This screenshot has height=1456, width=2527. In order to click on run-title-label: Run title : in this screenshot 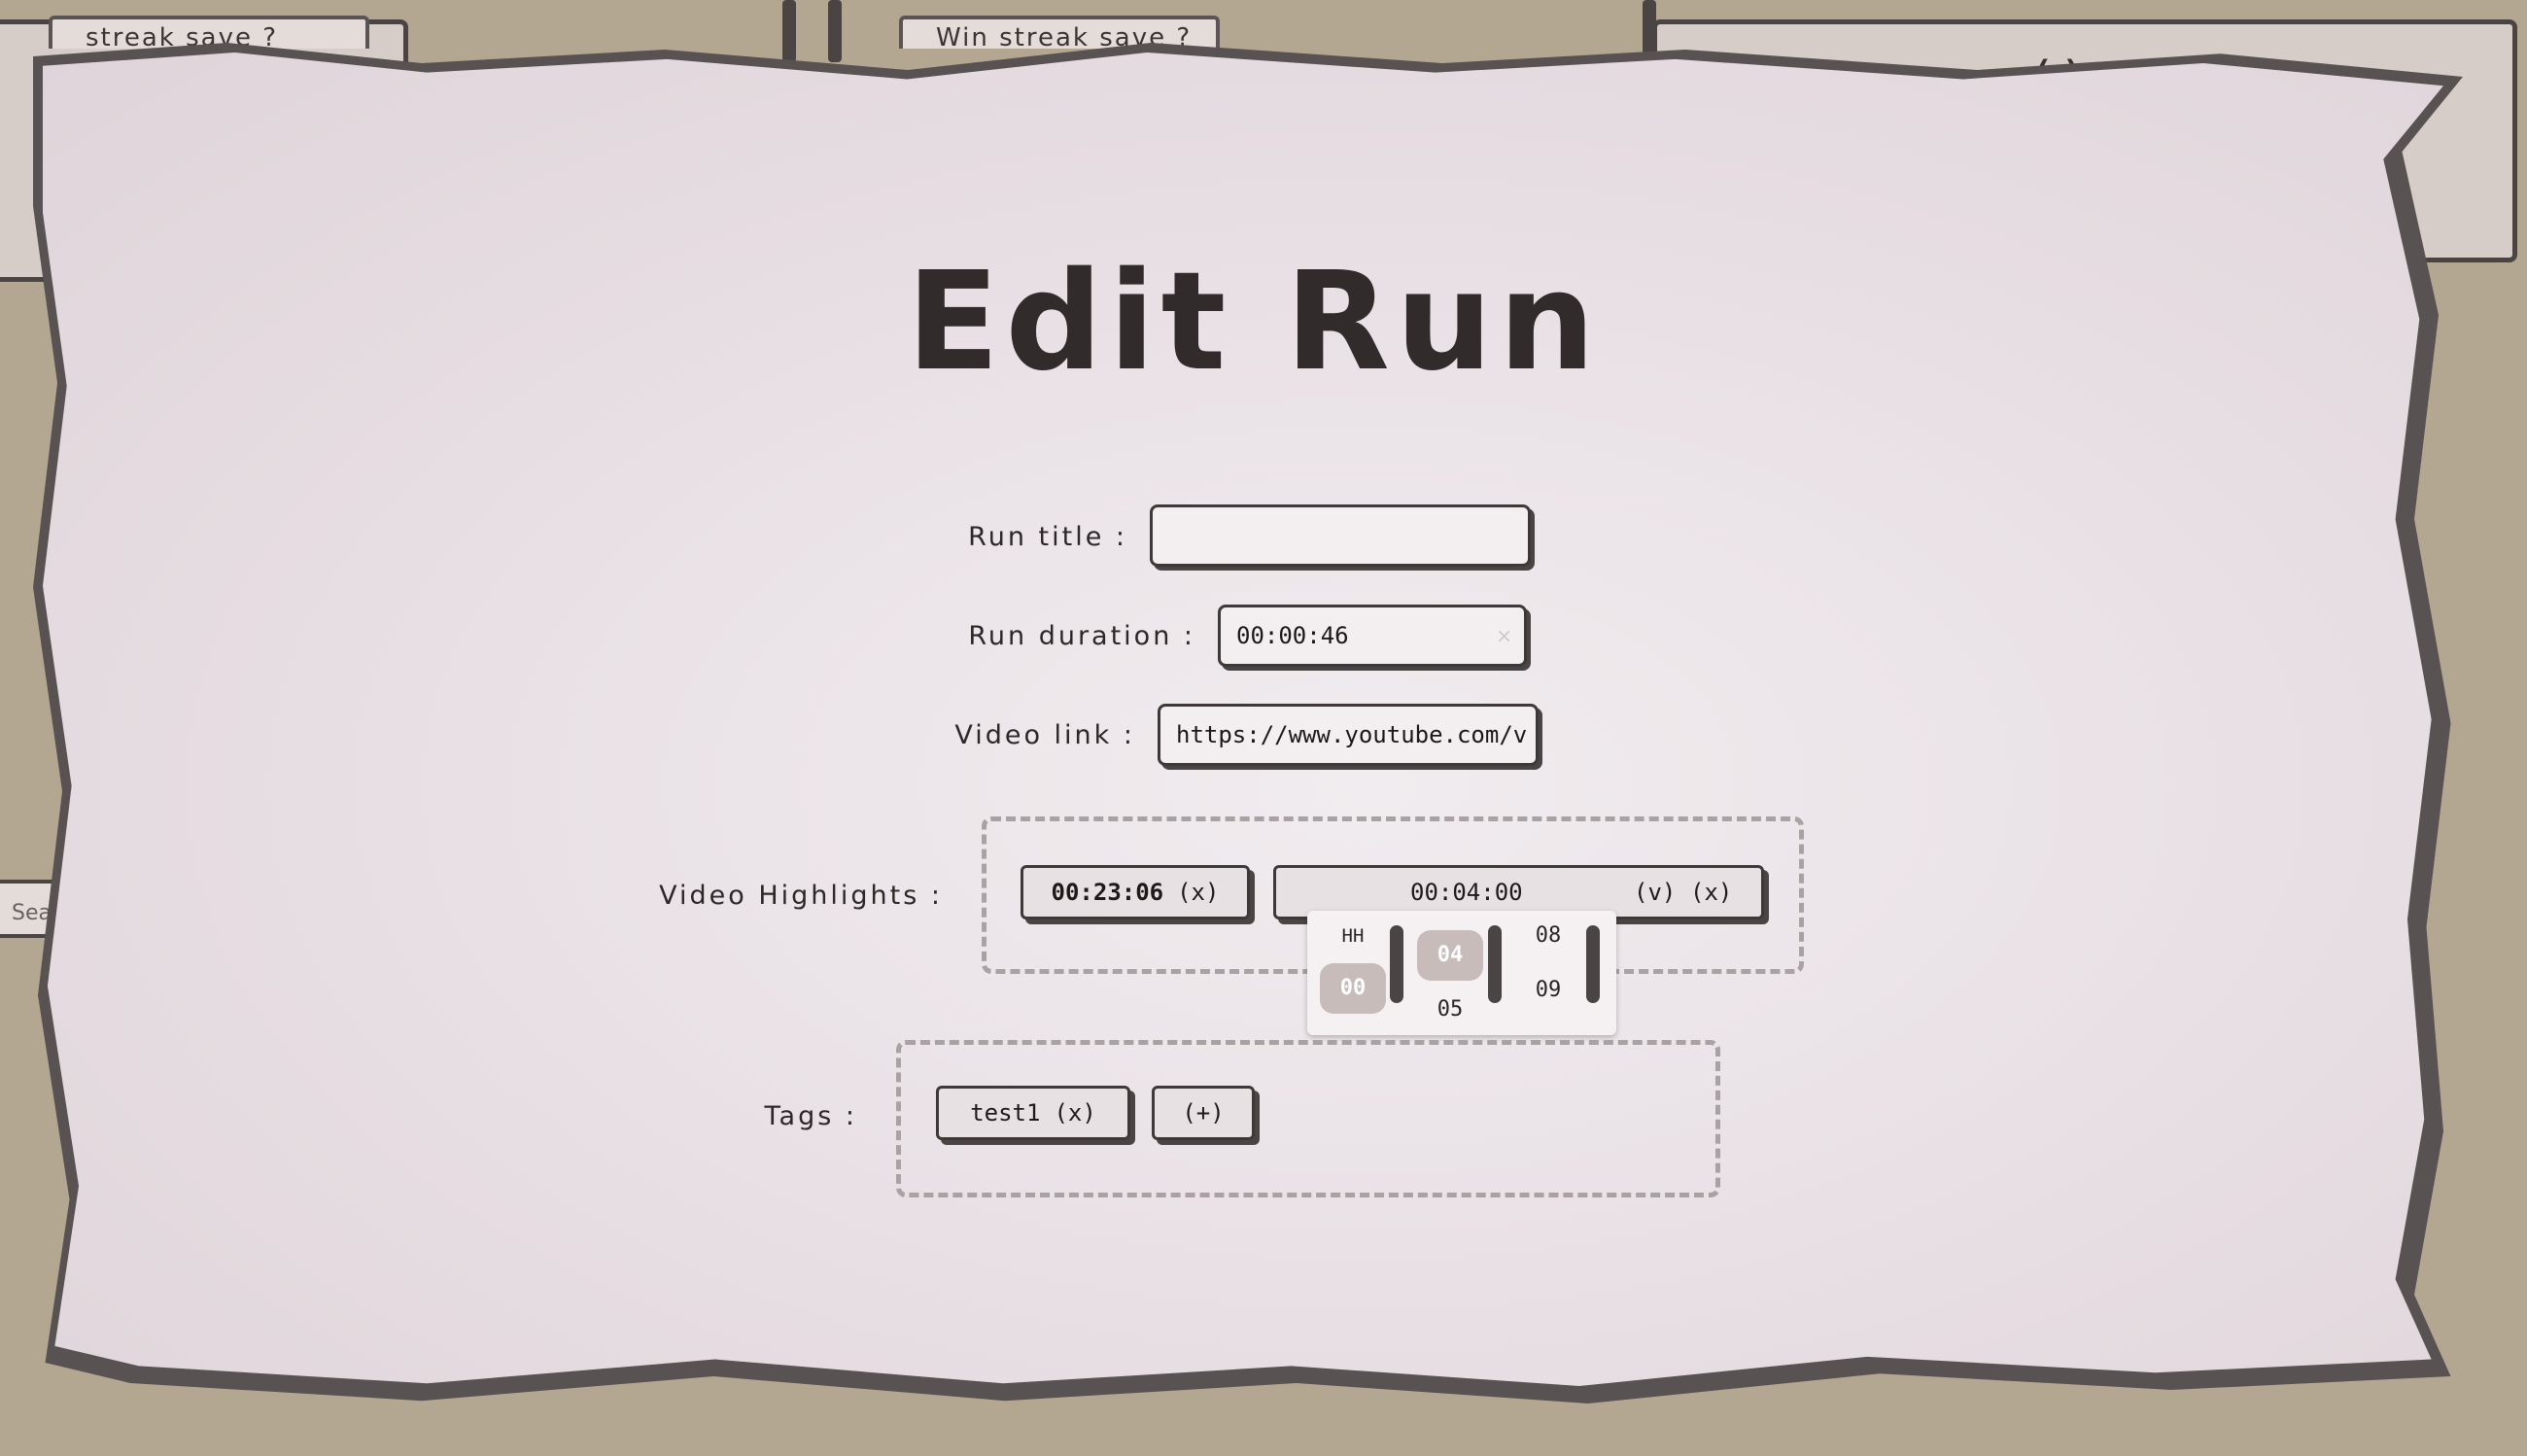, I will do `click(1047, 537)`.